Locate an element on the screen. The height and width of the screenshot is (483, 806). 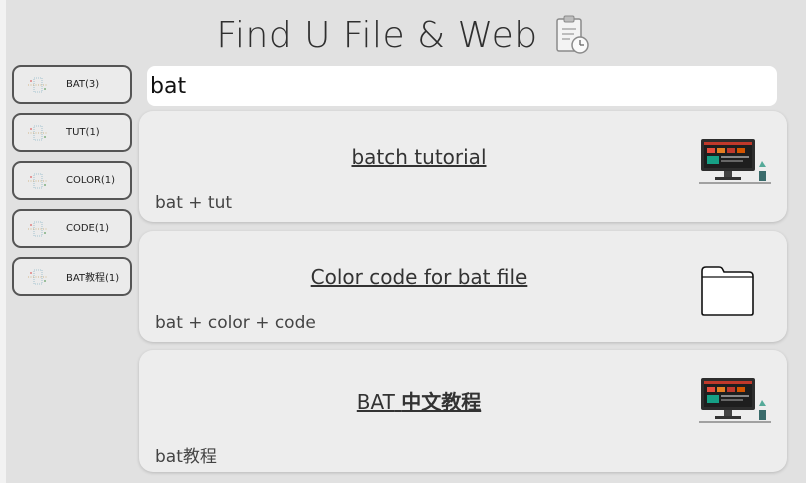
tag-label: BAT教程(1) is located at coordinates (93, 278).